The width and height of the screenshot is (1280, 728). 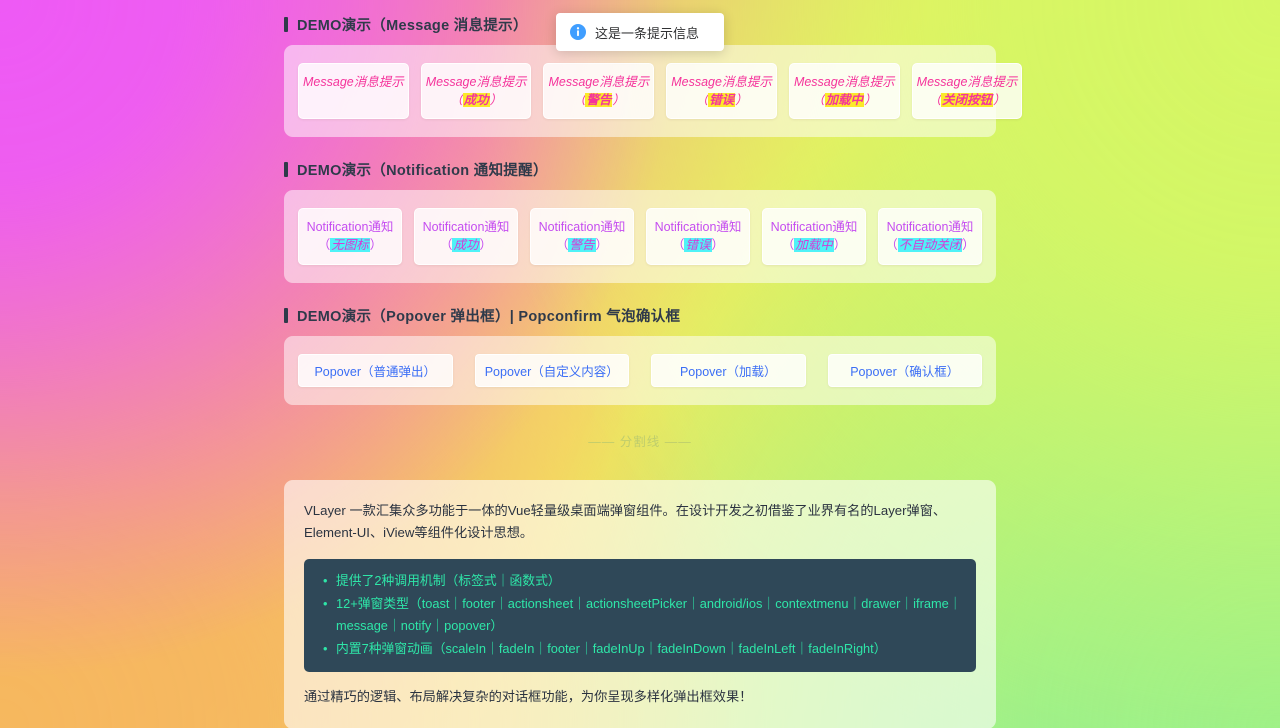 I want to click on message-button-closebtn: Message消息提示 （关闭按钮）, so click(x=967, y=91).